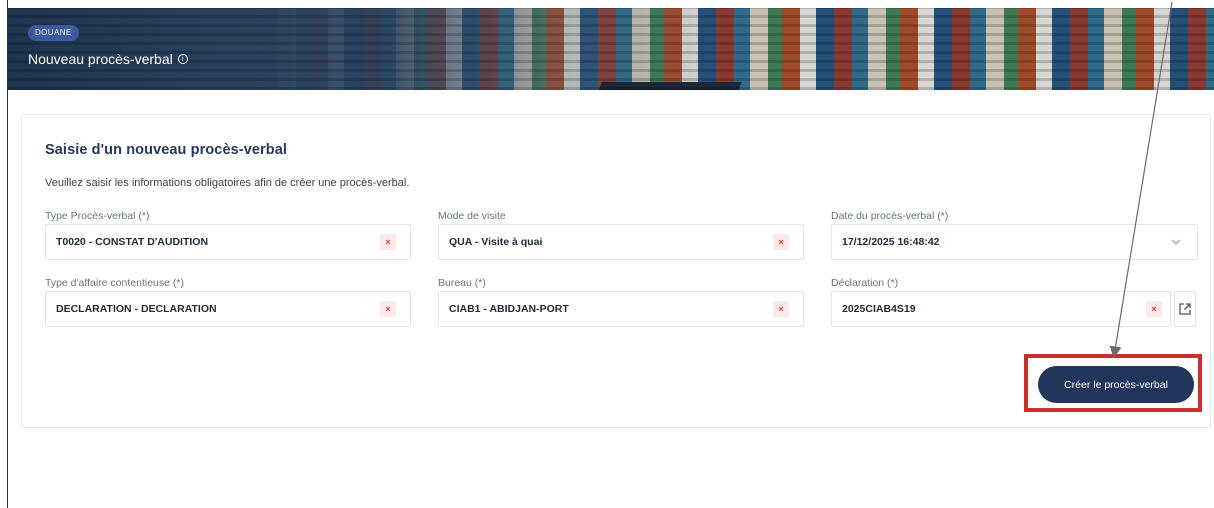 The image size is (1214, 508). What do you see at coordinates (182, 59) in the screenshot?
I see `info-circle-icon: i` at bounding box center [182, 59].